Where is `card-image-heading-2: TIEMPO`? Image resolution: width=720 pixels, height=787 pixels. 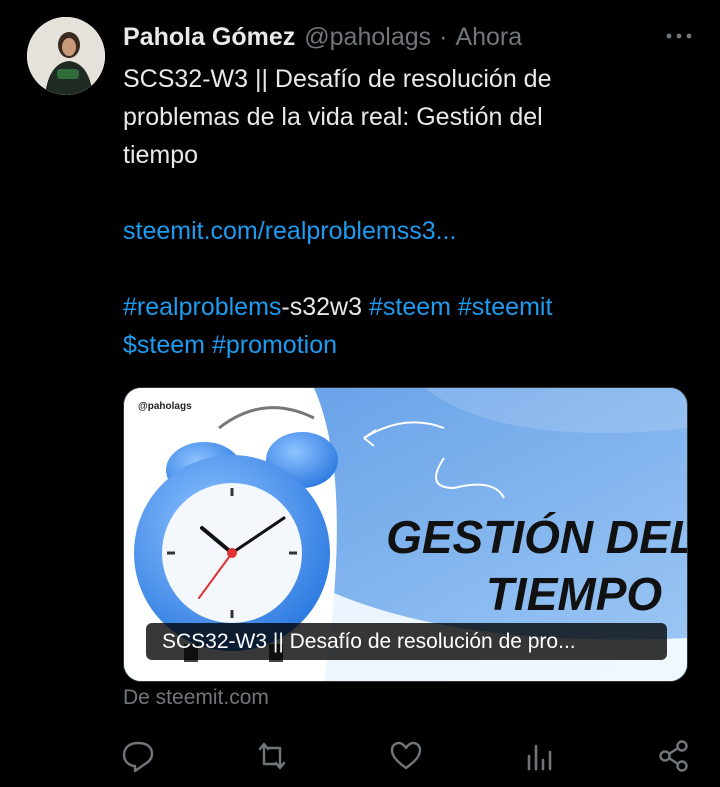 card-image-heading-2: TIEMPO is located at coordinates (574, 594).